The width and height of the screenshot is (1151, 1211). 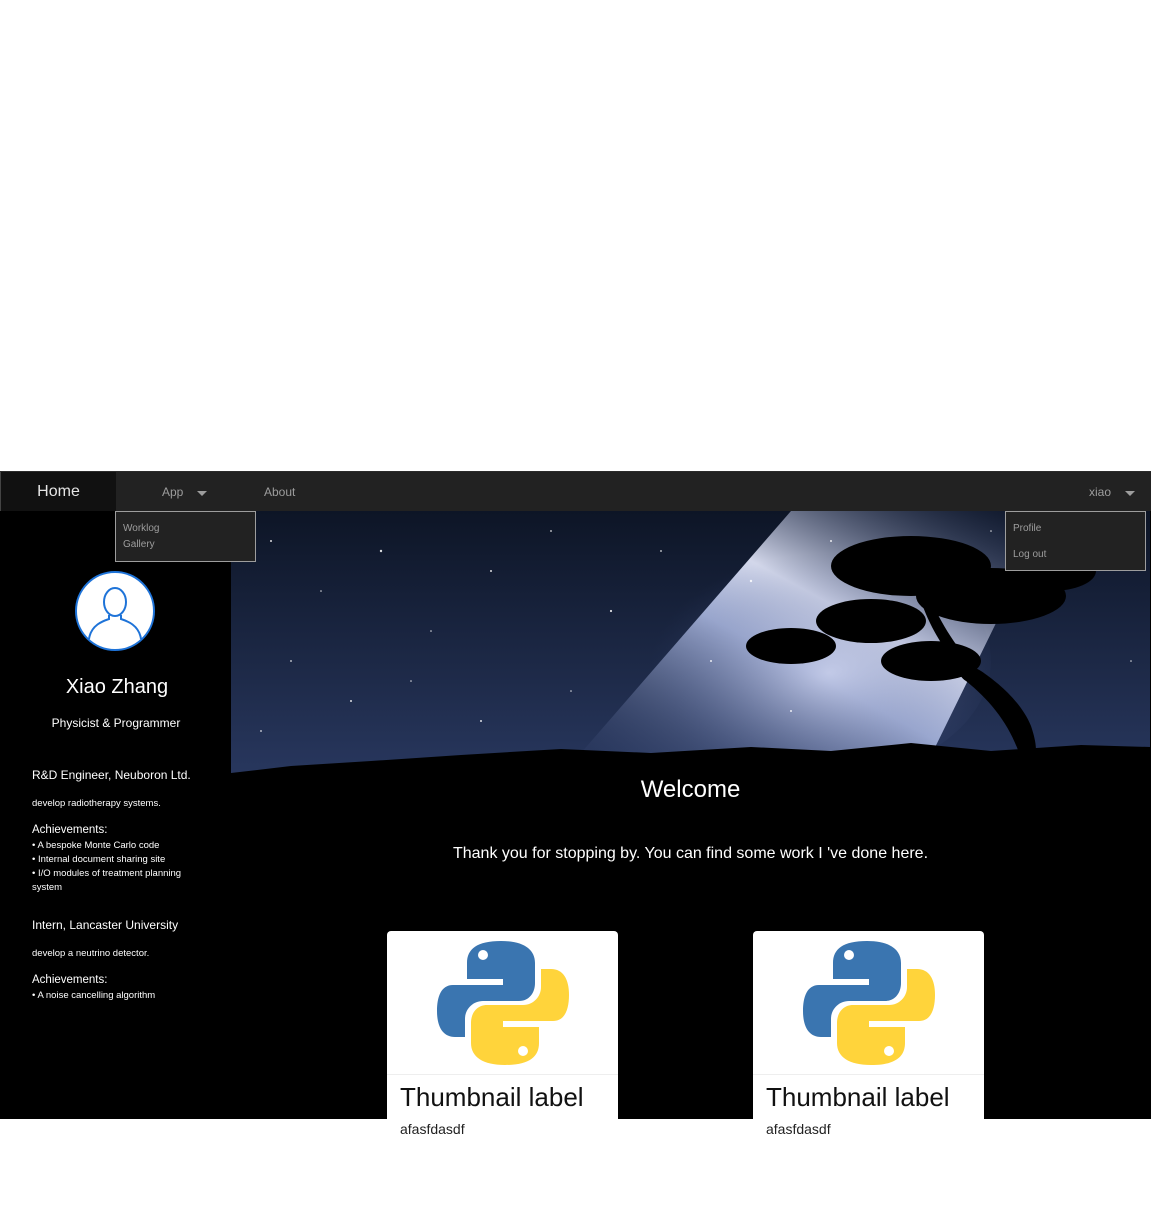 I want to click on nav-app-label: App, so click(x=173, y=492).